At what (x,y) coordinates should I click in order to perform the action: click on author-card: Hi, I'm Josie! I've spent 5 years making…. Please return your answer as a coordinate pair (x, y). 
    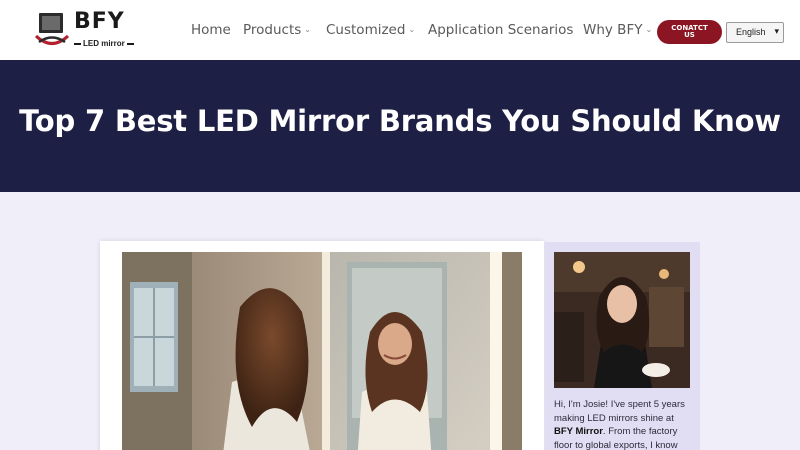
    Looking at the image, I should click on (622, 346).